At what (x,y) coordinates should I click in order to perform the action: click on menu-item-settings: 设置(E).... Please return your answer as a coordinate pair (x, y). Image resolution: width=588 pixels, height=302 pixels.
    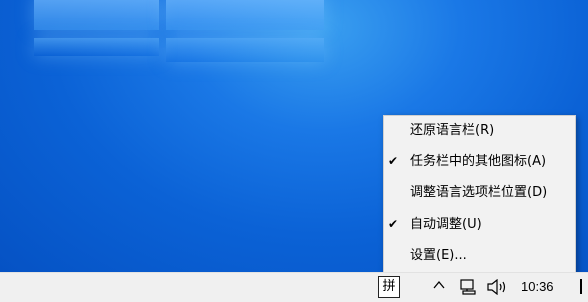
    Looking at the image, I should click on (479, 255).